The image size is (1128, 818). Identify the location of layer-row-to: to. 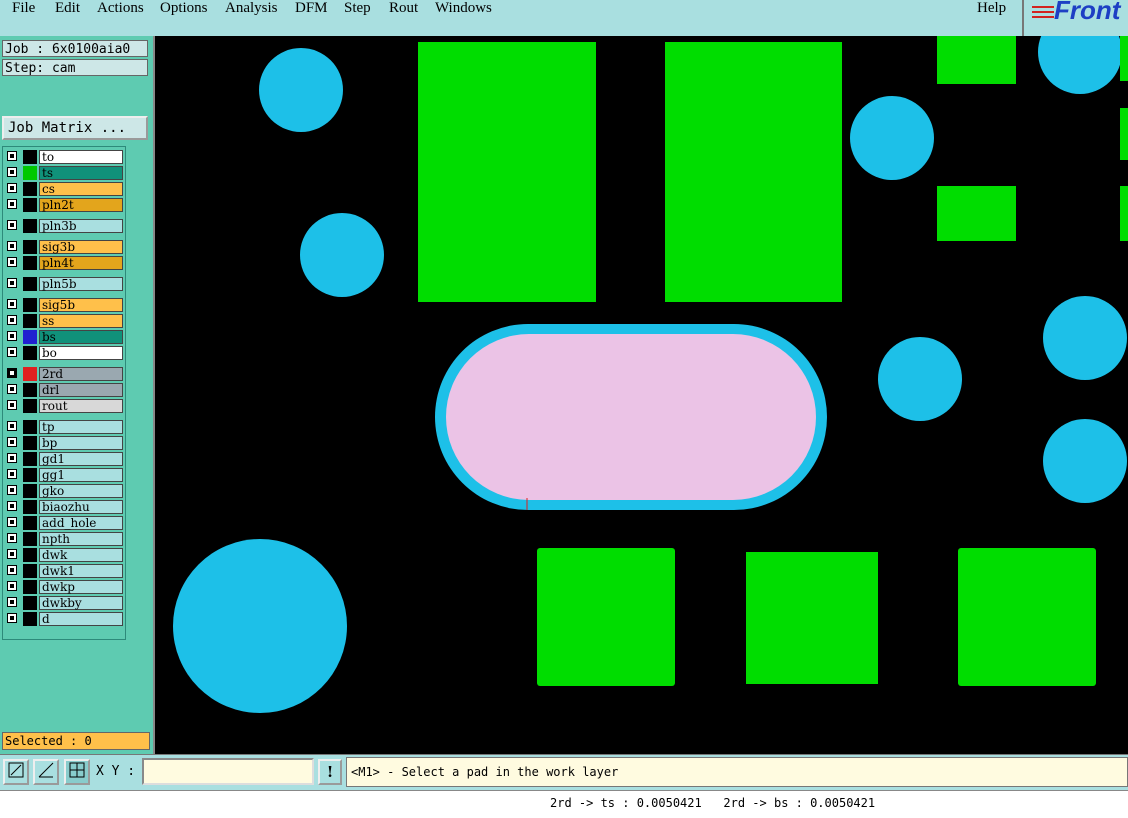
(64, 157).